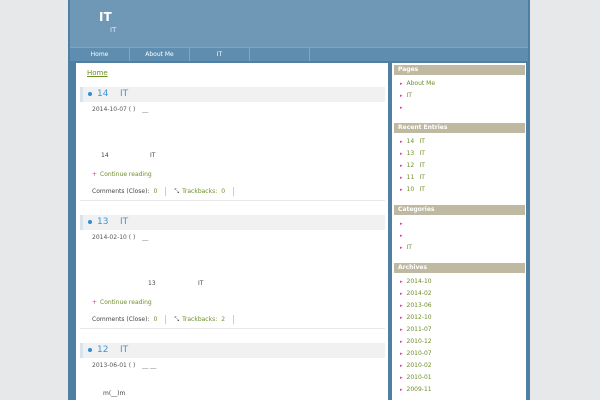 This screenshot has width=600, height=400. Describe the element at coordinates (97, 73) in the screenshot. I see `breadcrumb-home: Home` at that location.